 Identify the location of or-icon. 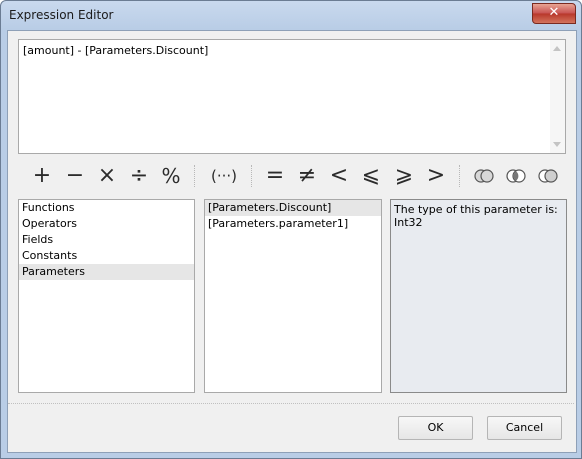
(484, 176).